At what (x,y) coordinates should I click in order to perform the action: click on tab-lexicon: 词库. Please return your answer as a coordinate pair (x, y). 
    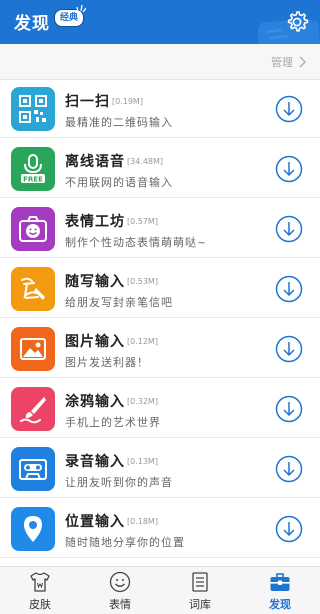
    Looking at the image, I should click on (200, 590).